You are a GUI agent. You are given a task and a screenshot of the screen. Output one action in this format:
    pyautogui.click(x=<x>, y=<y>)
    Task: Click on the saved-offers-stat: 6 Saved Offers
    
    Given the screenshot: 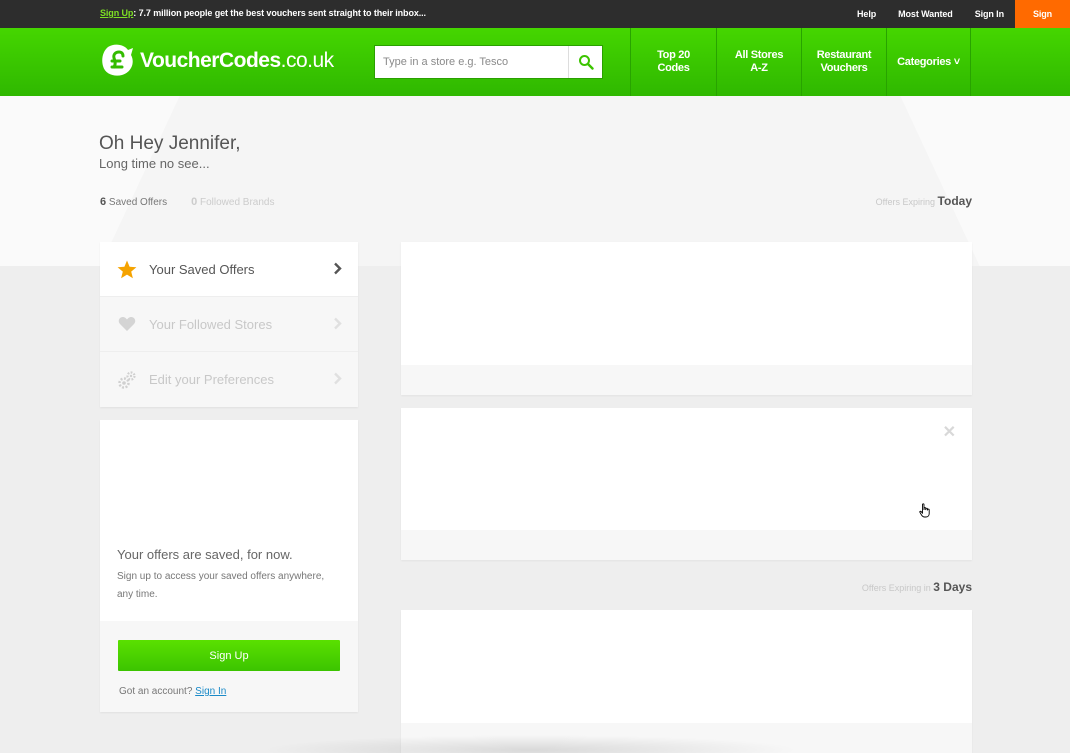 What is the action you would take?
    pyautogui.click(x=133, y=202)
    